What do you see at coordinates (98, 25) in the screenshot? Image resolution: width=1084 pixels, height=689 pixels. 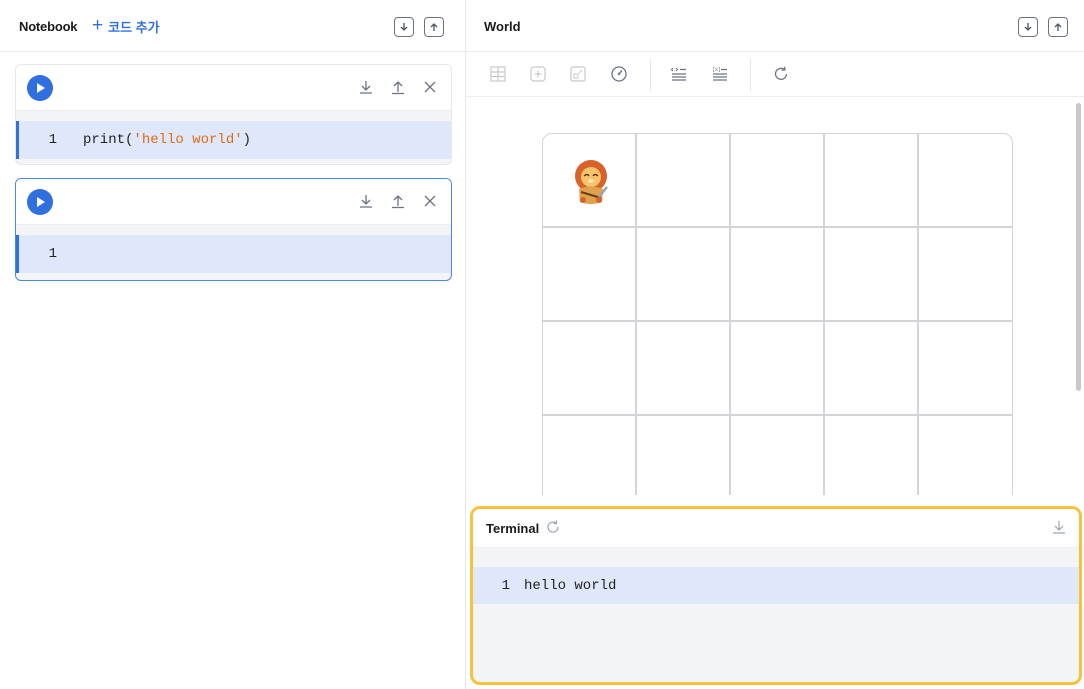 I see `plus-icon: +` at bounding box center [98, 25].